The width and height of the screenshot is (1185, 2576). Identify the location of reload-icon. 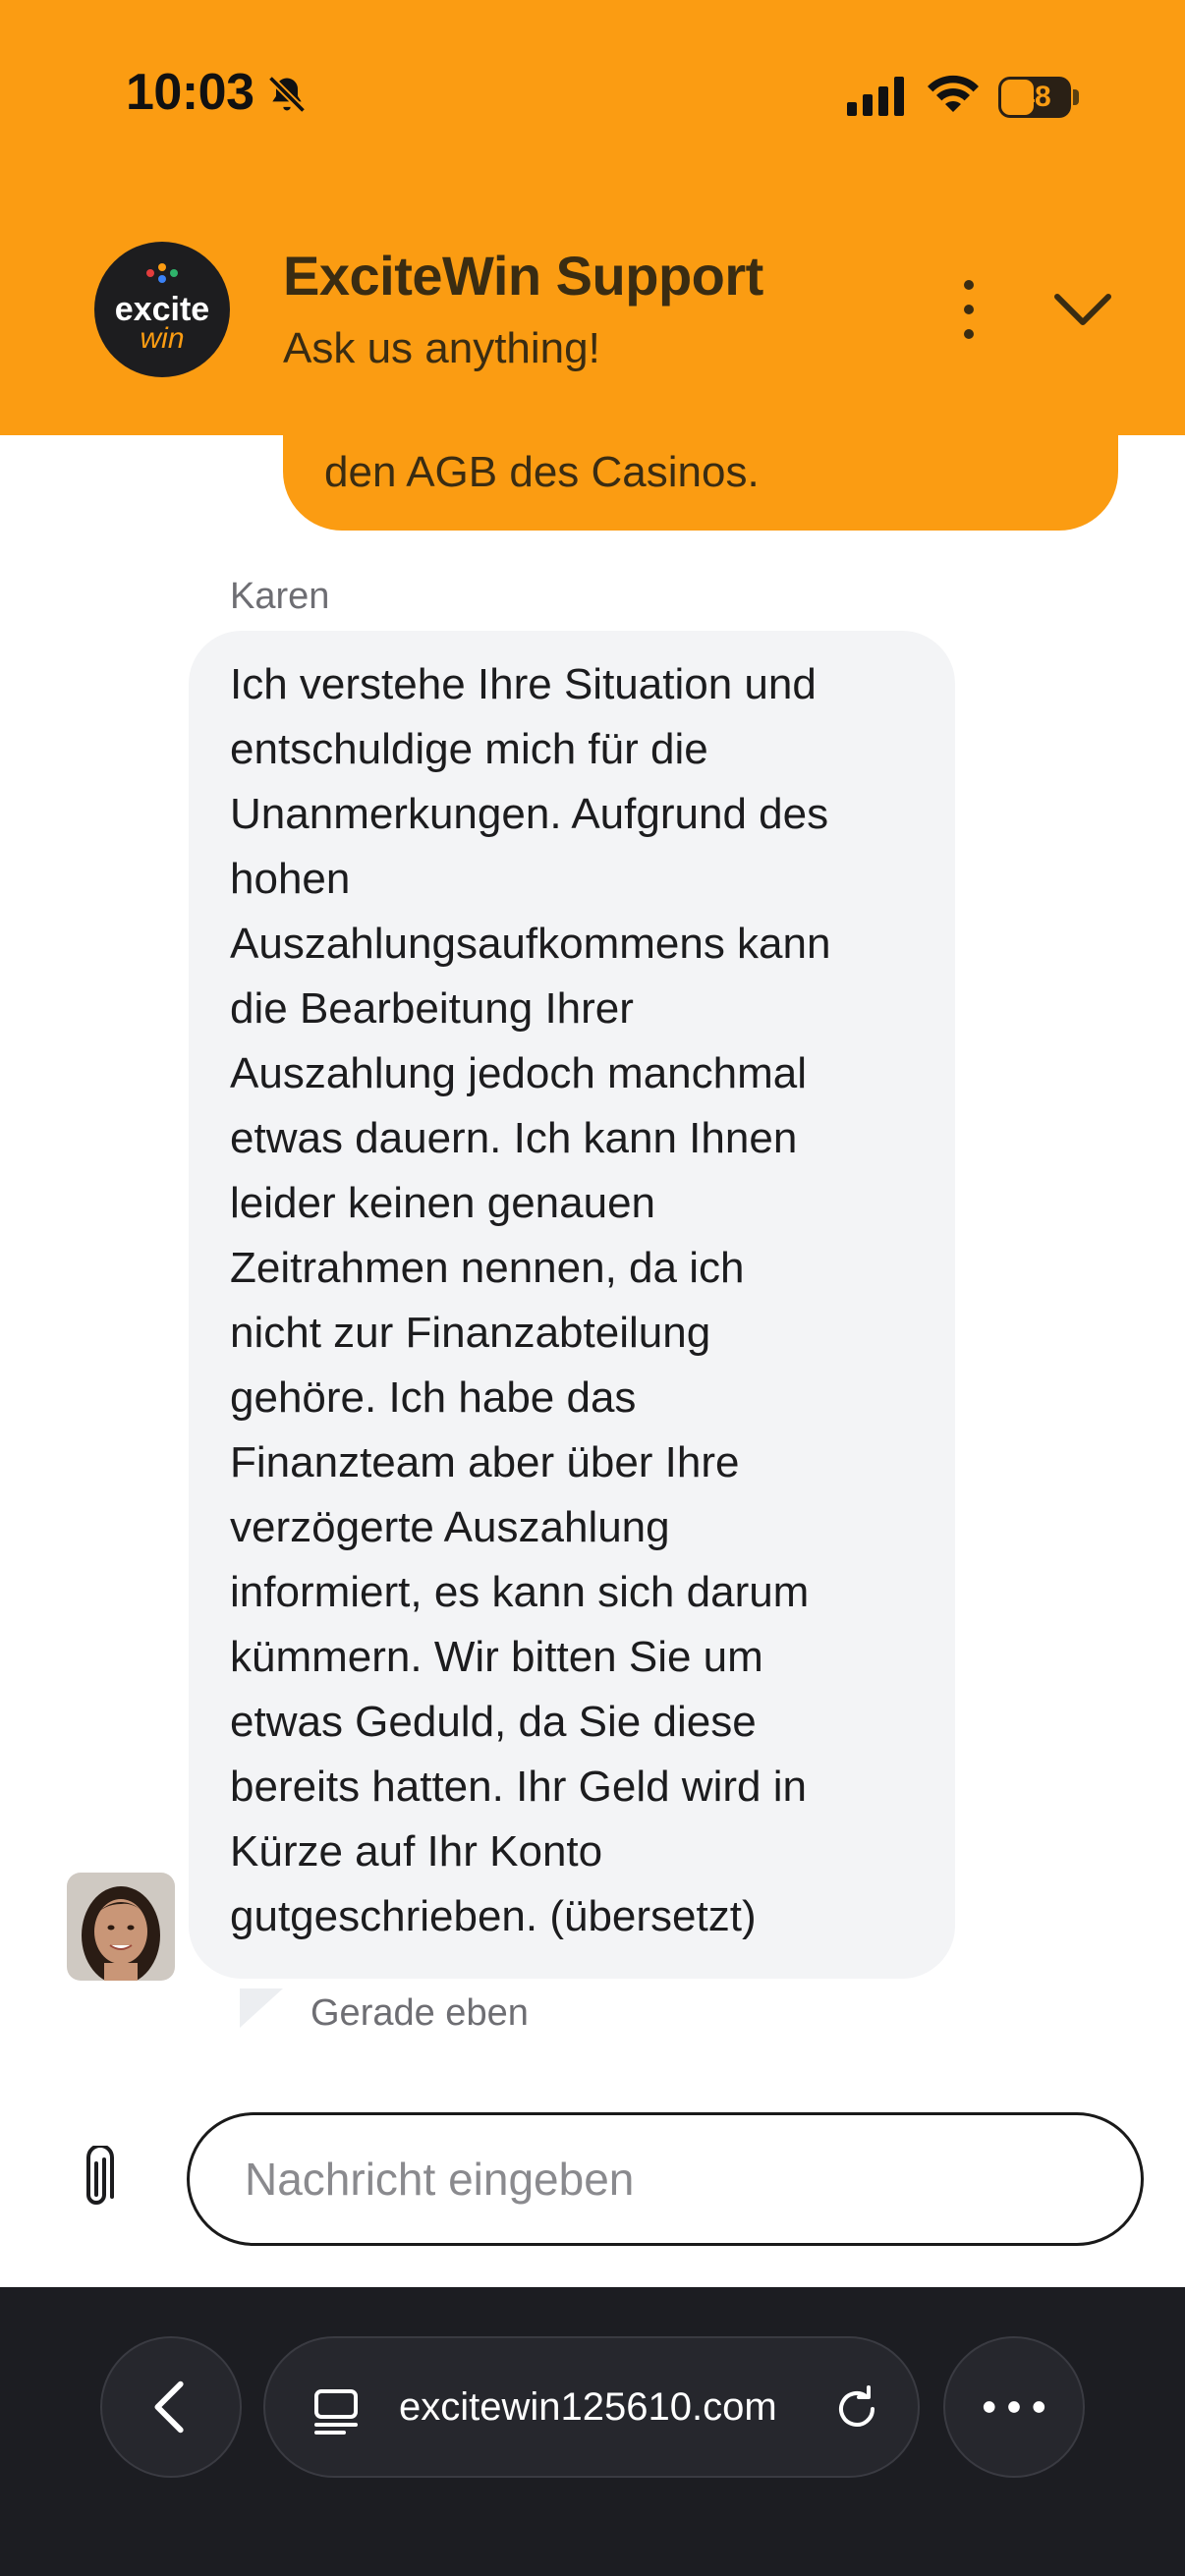
(857, 2408).